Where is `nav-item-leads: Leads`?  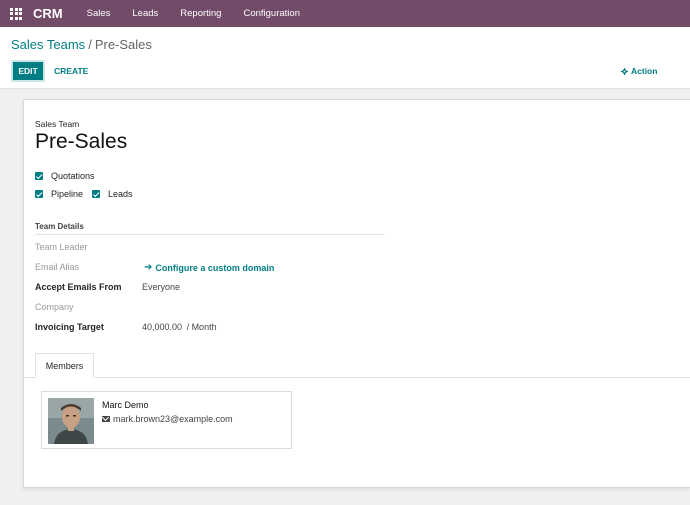
nav-item-leads: Leads is located at coordinates (145, 13).